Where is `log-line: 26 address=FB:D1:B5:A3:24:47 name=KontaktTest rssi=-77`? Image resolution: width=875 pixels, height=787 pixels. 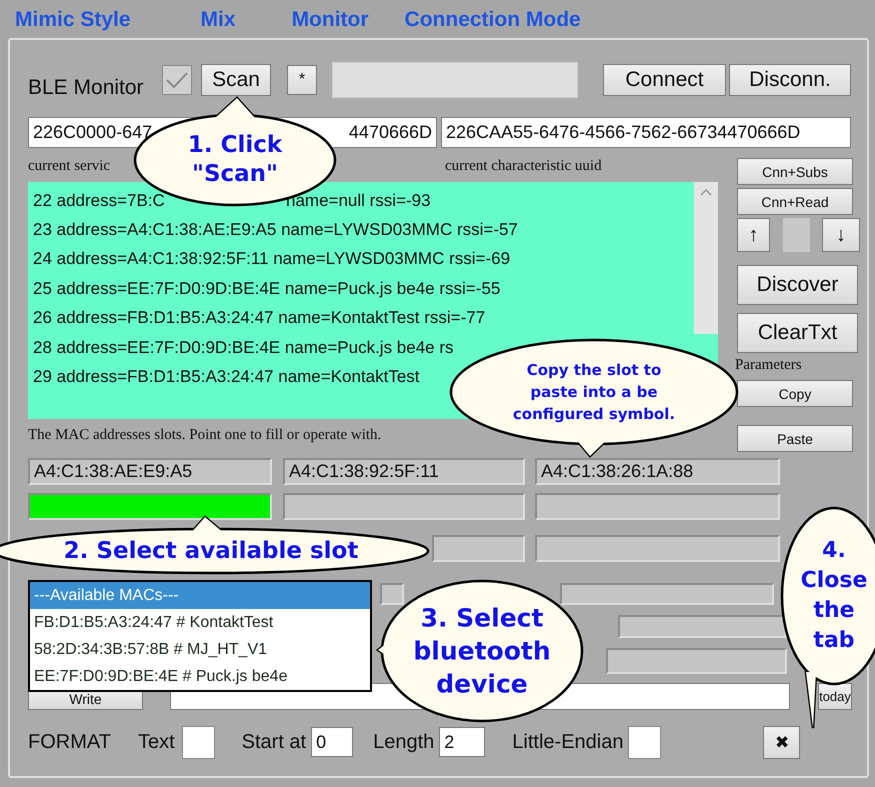 log-line: 26 address=FB:D1:B5:A3:24:47 name=KontaktTest rssi=-77 is located at coordinates (259, 318).